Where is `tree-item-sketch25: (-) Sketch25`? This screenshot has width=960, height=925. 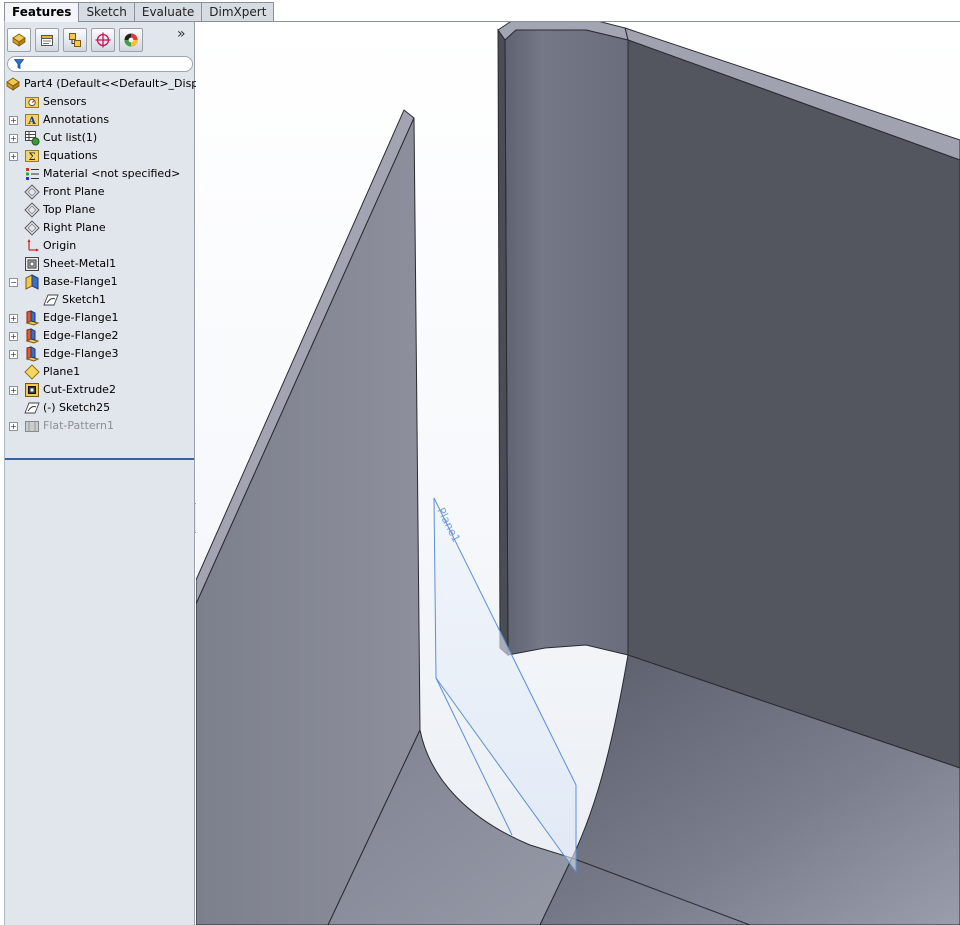
tree-item-sketch25: (-) Sketch25 is located at coordinates (99, 408).